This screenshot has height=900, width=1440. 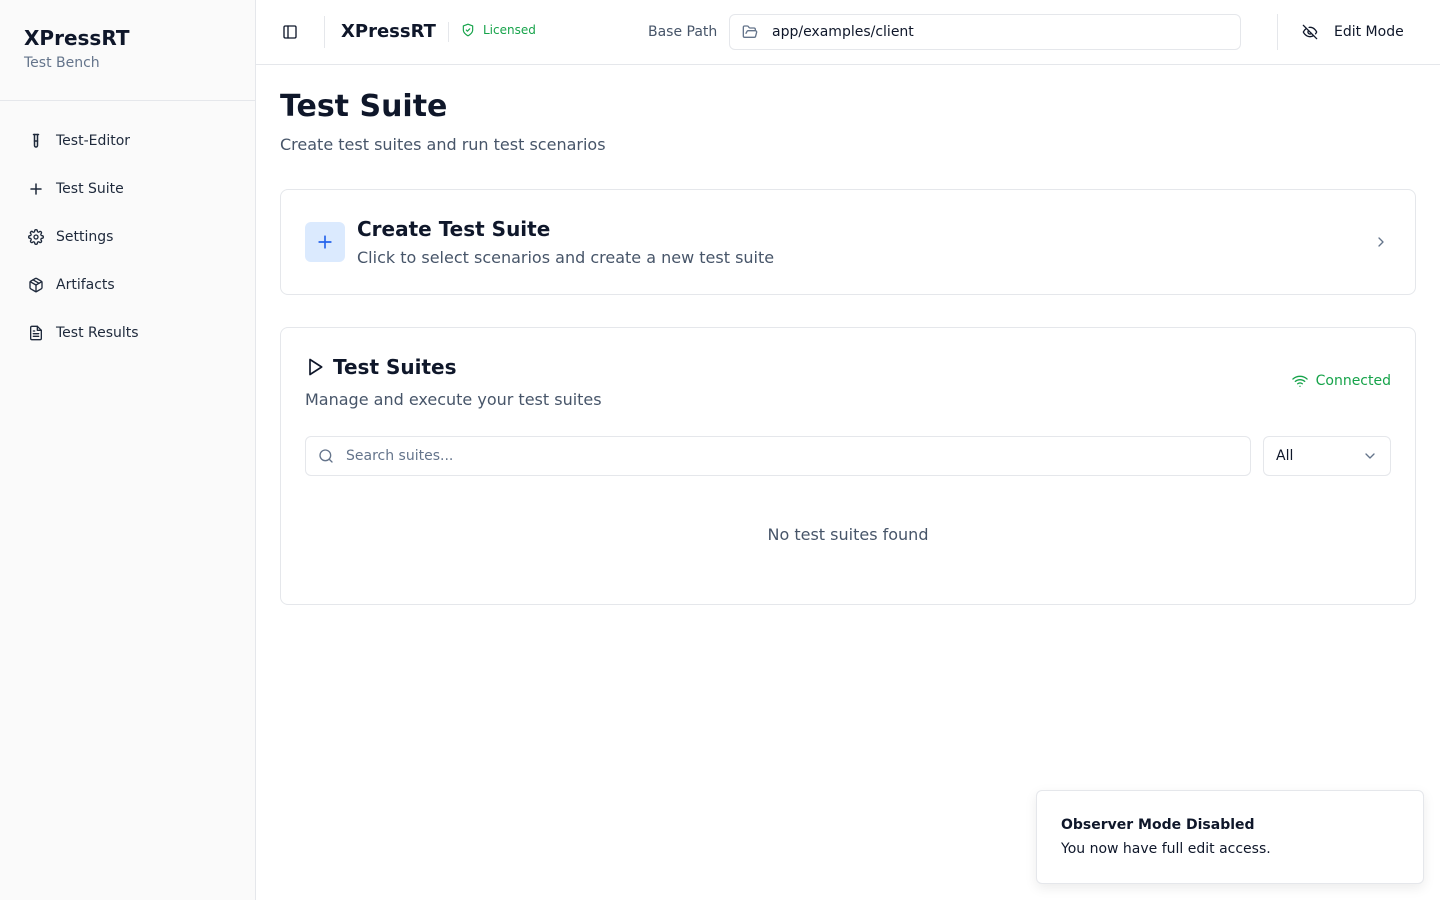 I want to click on wifi-icon, so click(x=1299, y=381).